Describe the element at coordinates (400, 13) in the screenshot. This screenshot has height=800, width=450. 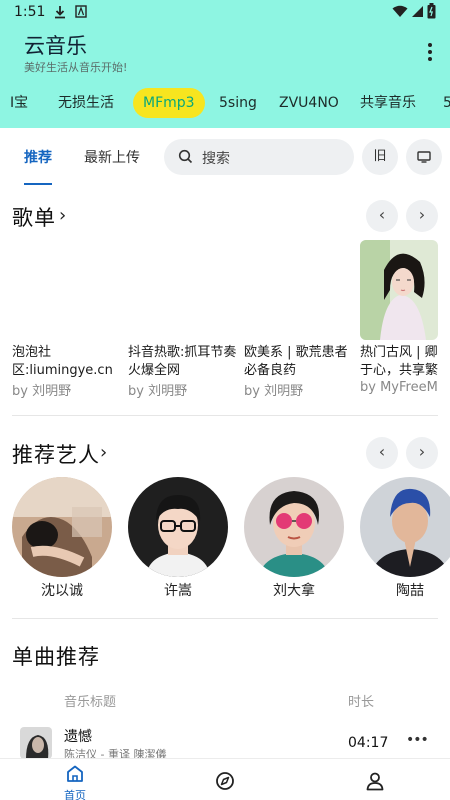
I see `wifi-icon` at that location.